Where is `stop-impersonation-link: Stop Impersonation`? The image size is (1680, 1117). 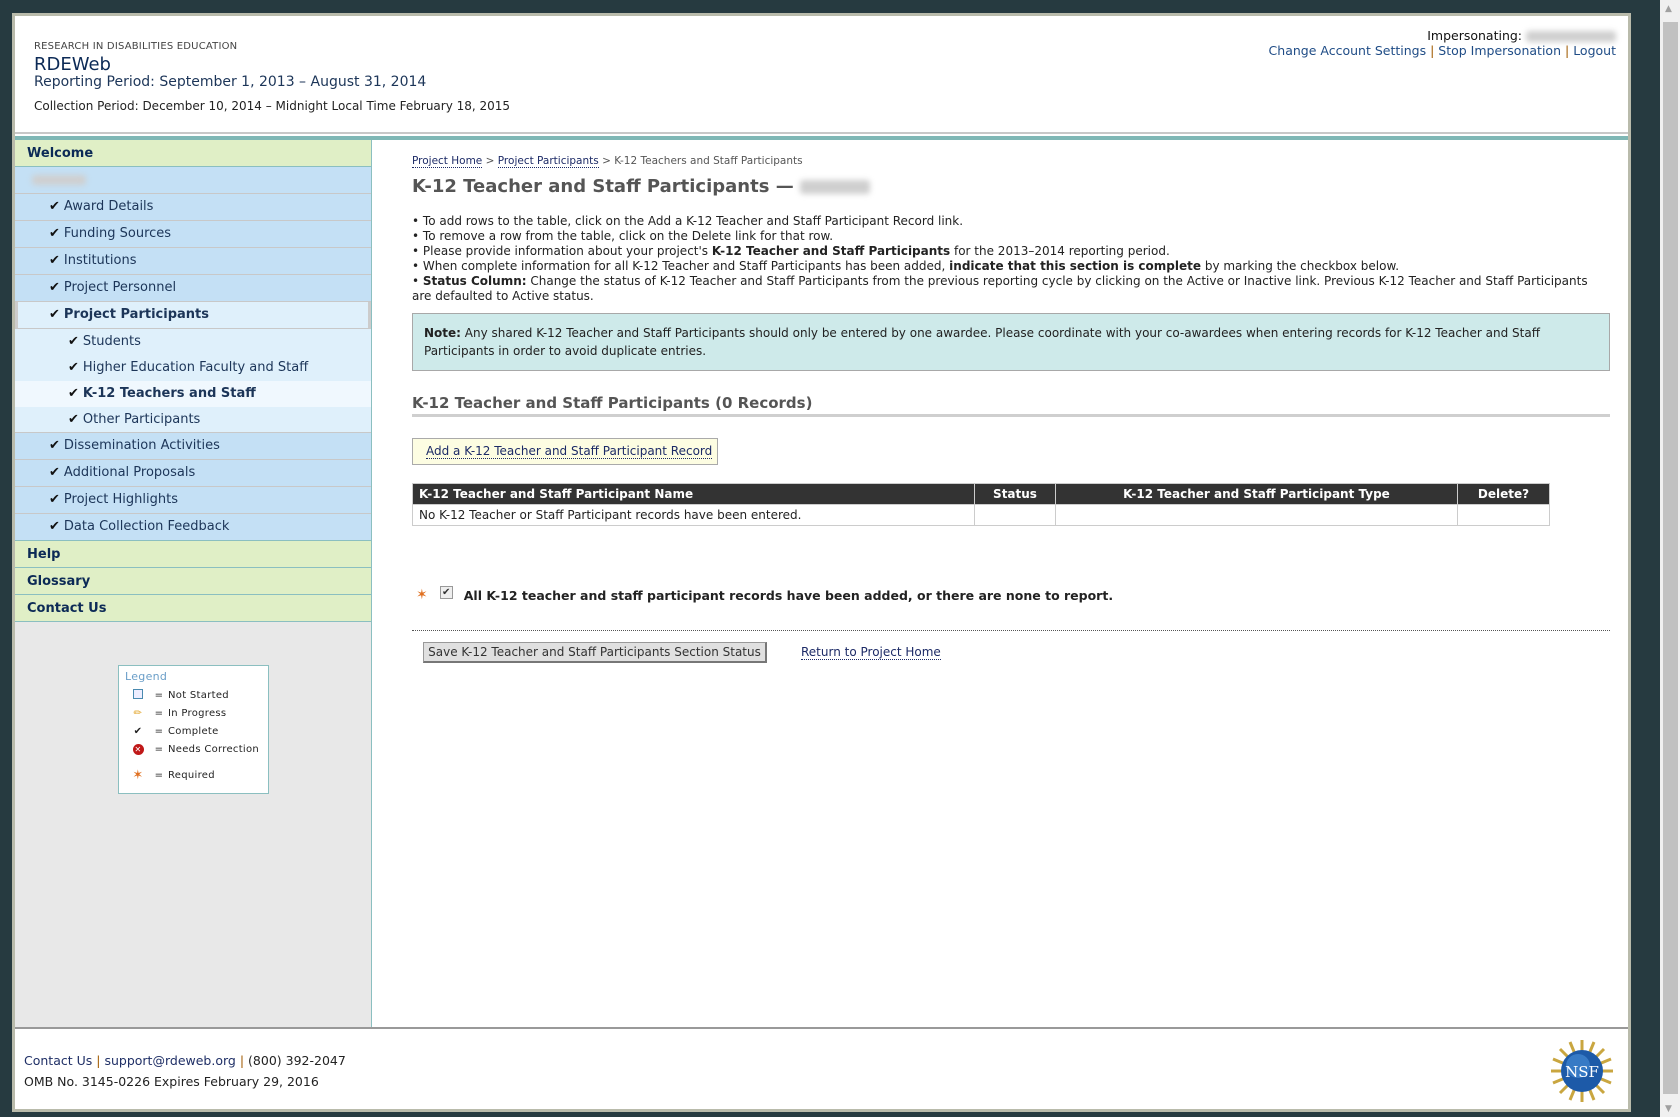
stop-impersonation-link: Stop Impersonation is located at coordinates (1499, 50).